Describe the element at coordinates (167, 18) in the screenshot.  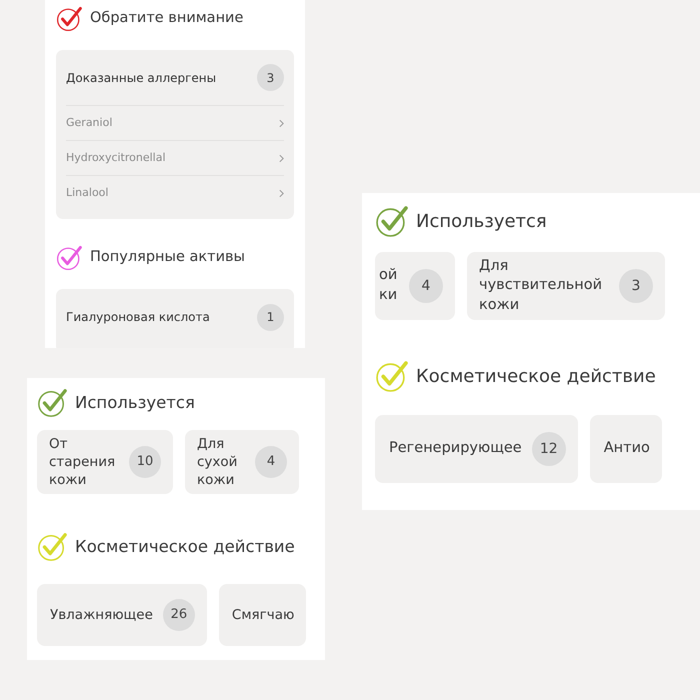
I see `section-title: Обратите внимание` at that location.